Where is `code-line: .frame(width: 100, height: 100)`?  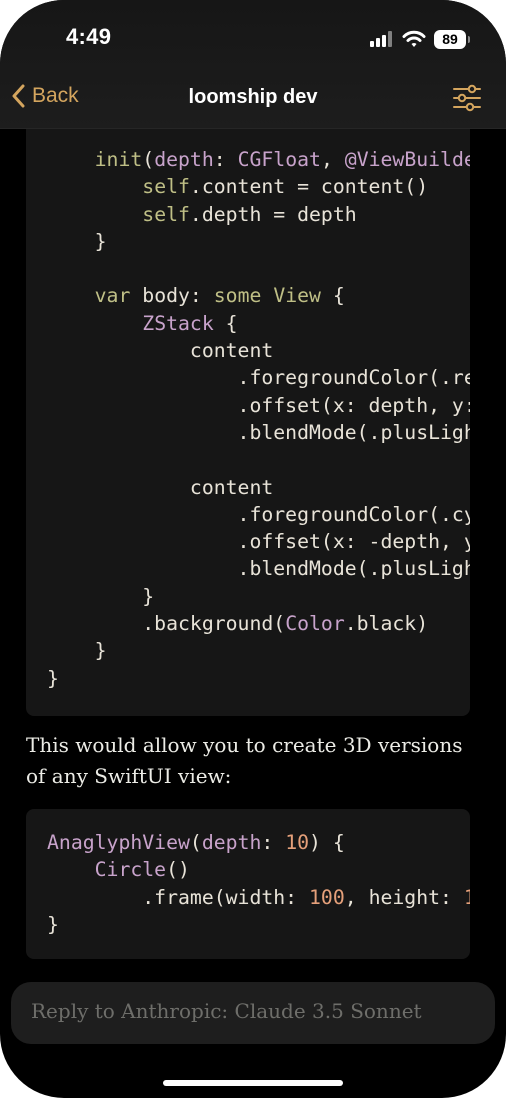
code-line: .frame(width: 100, height: 100) is located at coordinates (258, 897).